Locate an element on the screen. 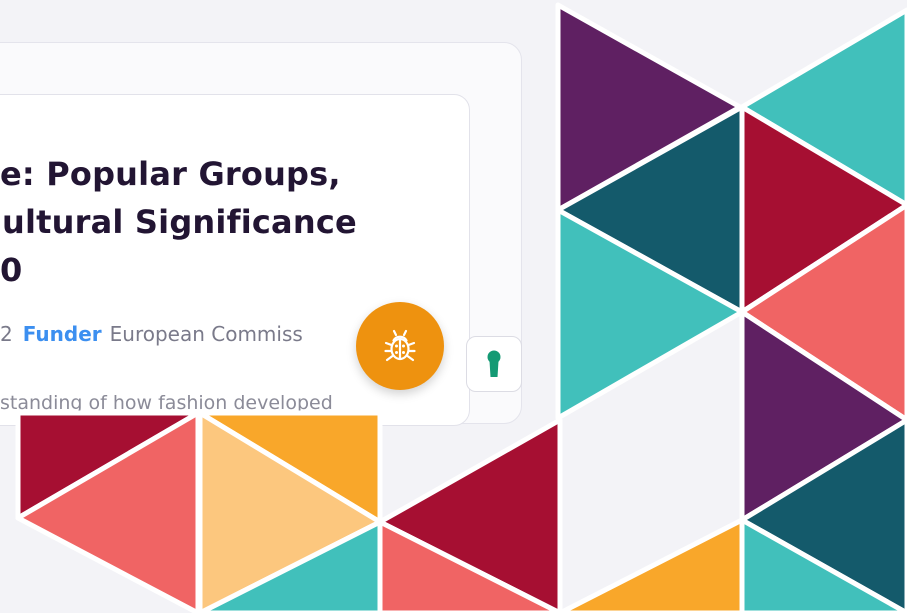 The width and height of the screenshot is (907, 613). triangle-orange-bottom-right is located at coordinates (651, 565).